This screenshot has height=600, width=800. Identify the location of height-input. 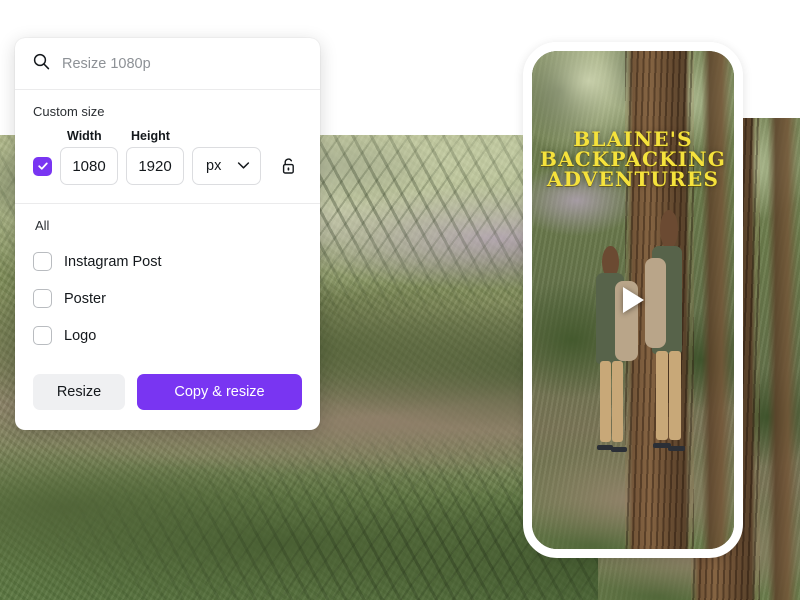
(155, 166).